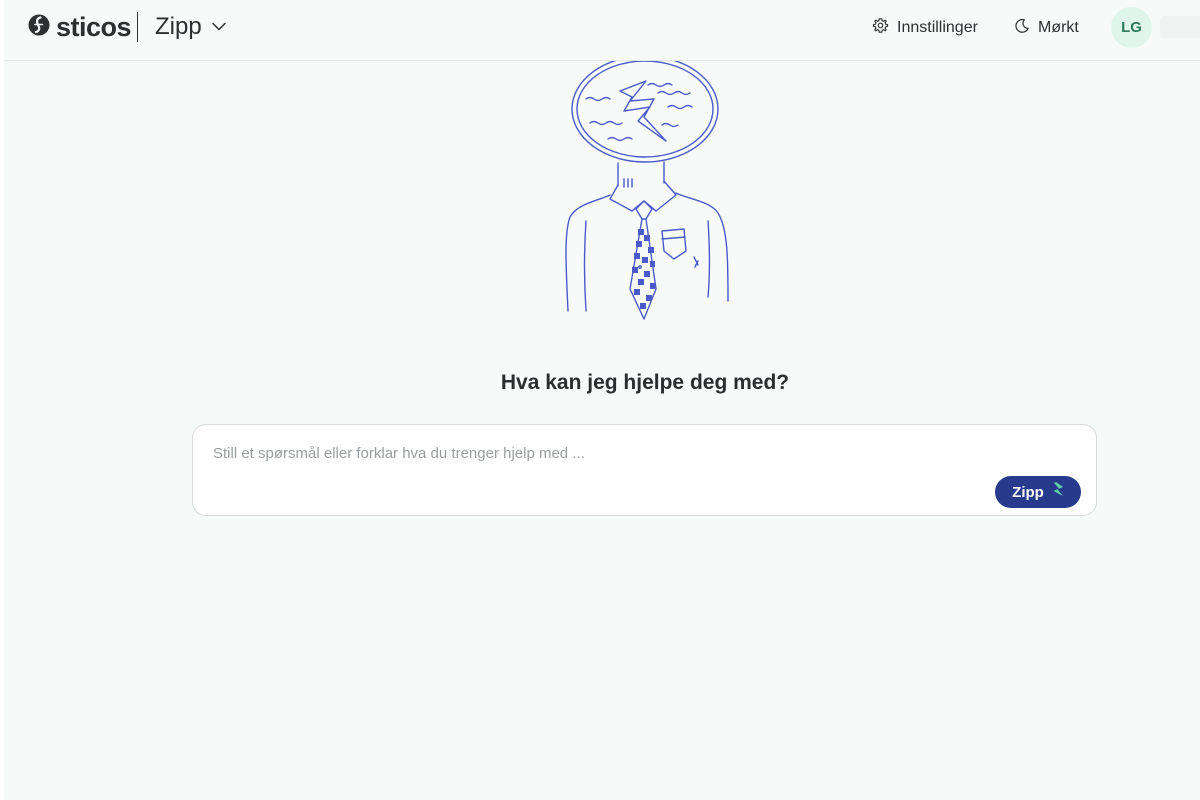  What do you see at coordinates (218, 27) in the screenshot?
I see `chevron-down-icon` at bounding box center [218, 27].